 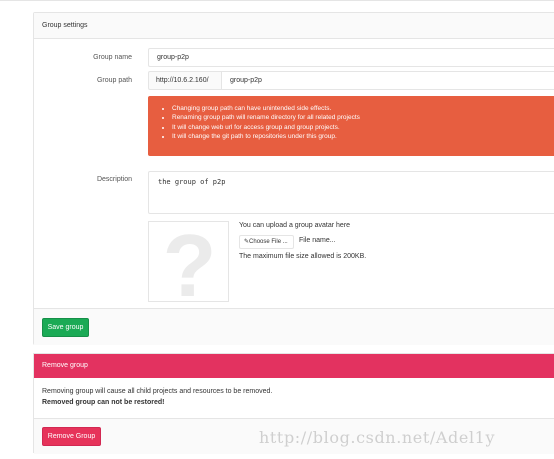 What do you see at coordinates (351, 57) in the screenshot?
I see `group-name-input: group-p2p` at bounding box center [351, 57].